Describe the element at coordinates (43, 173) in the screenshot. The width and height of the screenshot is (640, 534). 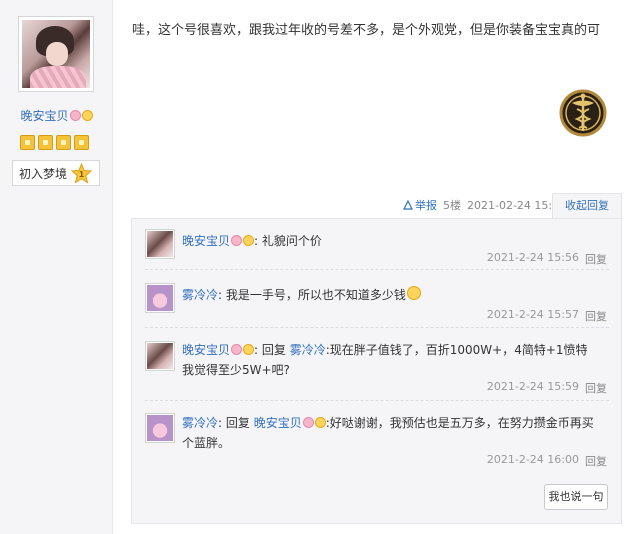
I see `rank-label: 初入梦境` at that location.